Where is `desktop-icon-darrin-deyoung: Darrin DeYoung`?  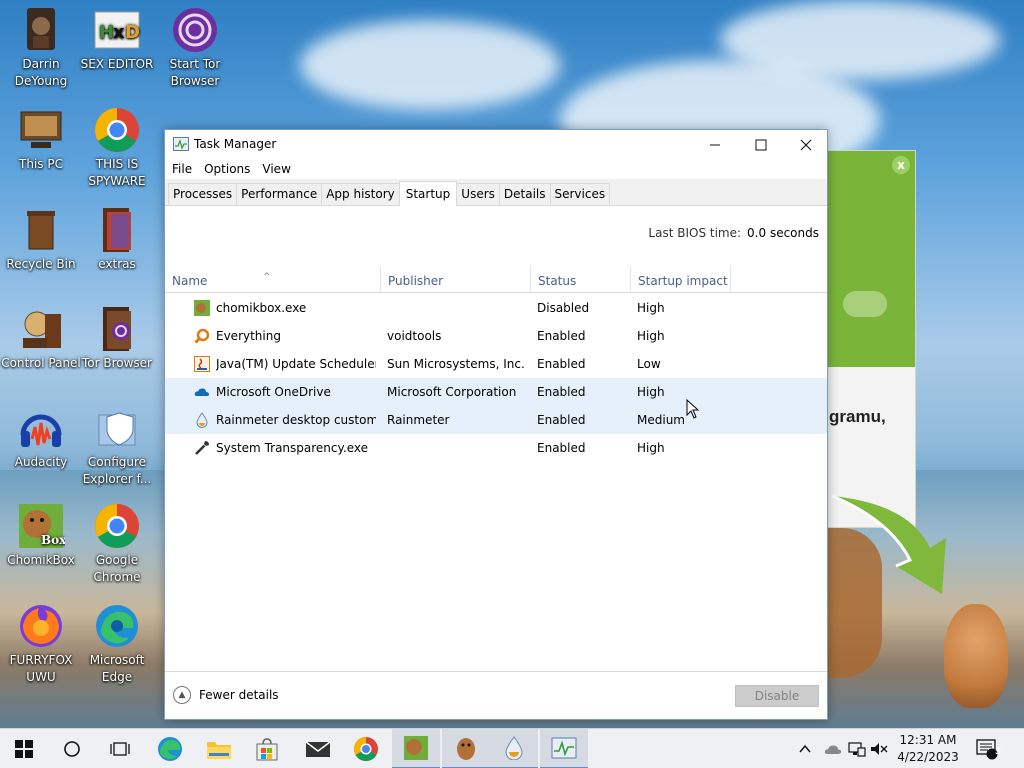 desktop-icon-darrin-deyoung: Darrin DeYoung is located at coordinates (41, 48).